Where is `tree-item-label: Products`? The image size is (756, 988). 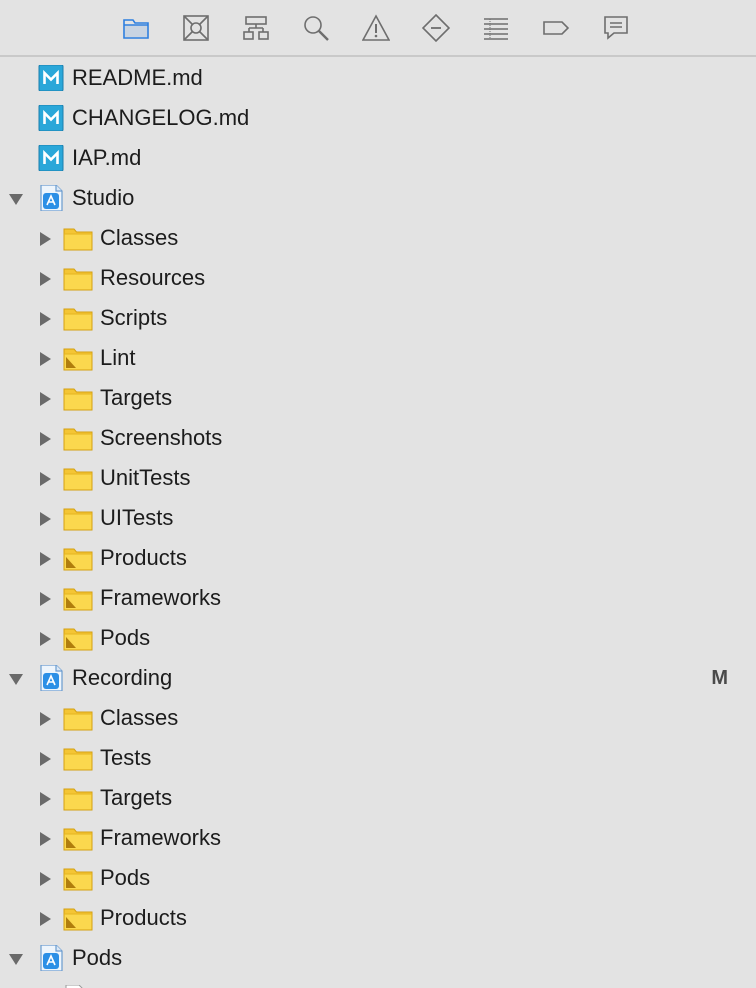 tree-item-label: Products is located at coordinates (143, 917).